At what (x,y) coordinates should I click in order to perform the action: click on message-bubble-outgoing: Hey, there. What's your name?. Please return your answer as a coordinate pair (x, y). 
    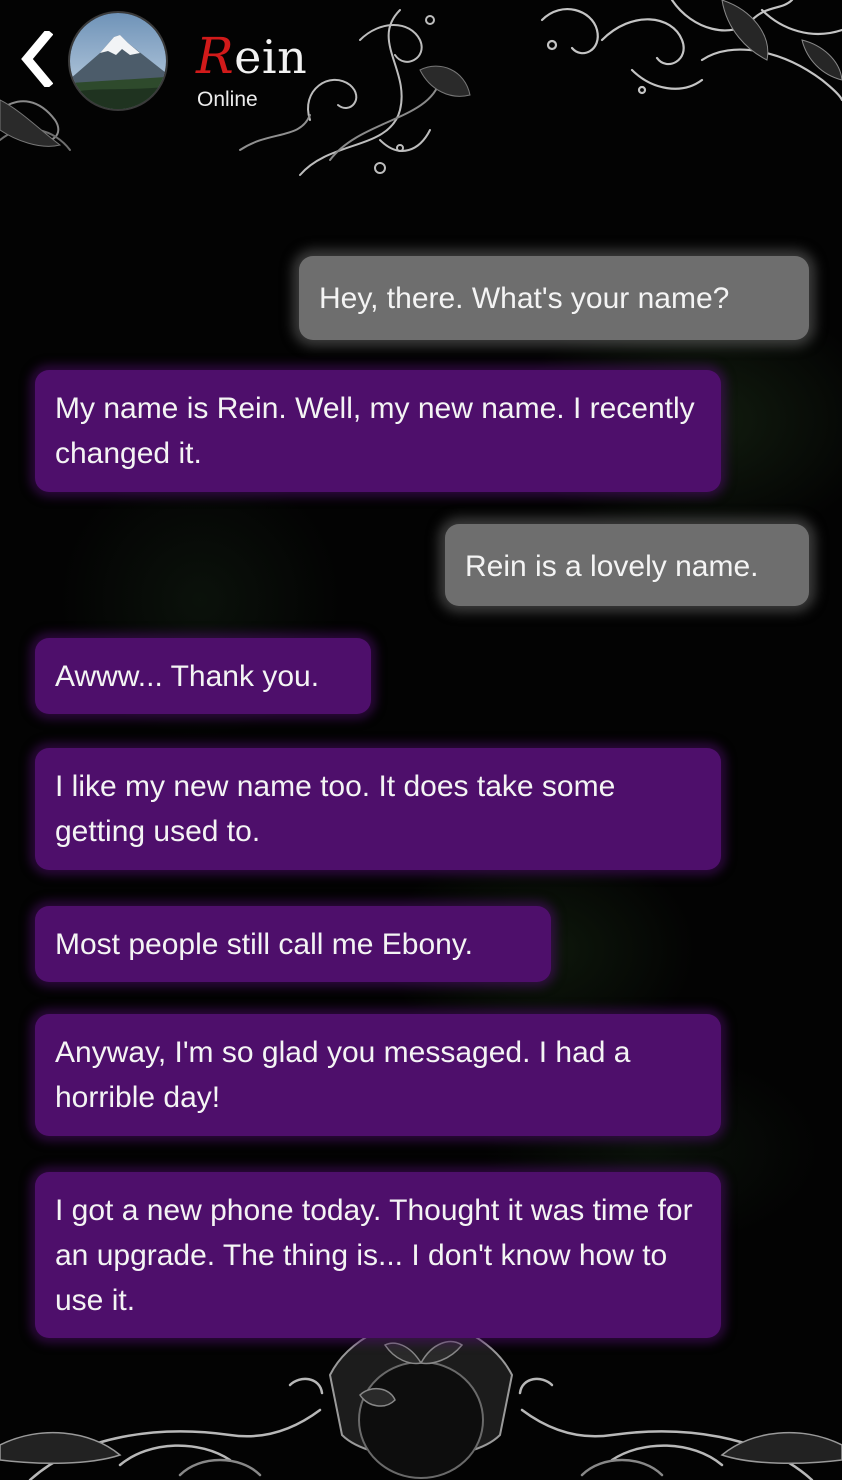
    Looking at the image, I should click on (554, 298).